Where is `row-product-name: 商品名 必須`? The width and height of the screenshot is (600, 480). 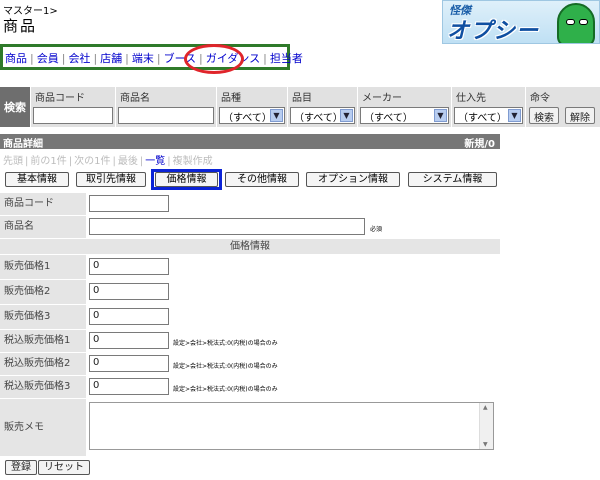
row-product-name: 商品名 必須 is located at coordinates (250, 227).